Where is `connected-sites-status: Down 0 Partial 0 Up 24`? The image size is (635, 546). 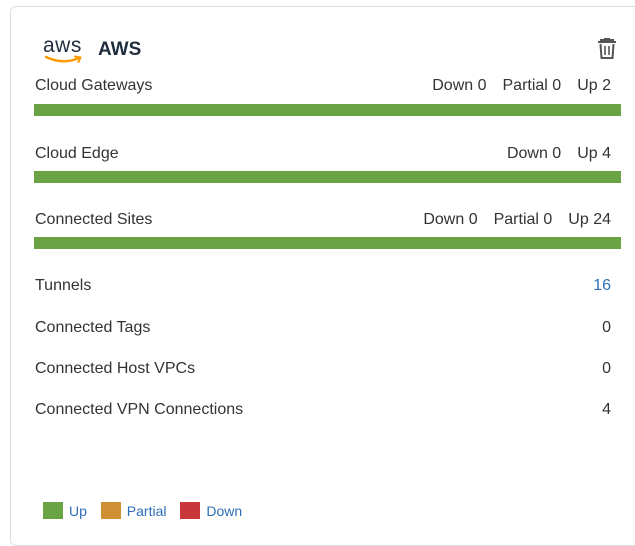
connected-sites-status: Down 0 Partial 0 Up 24 is located at coordinates (509, 220).